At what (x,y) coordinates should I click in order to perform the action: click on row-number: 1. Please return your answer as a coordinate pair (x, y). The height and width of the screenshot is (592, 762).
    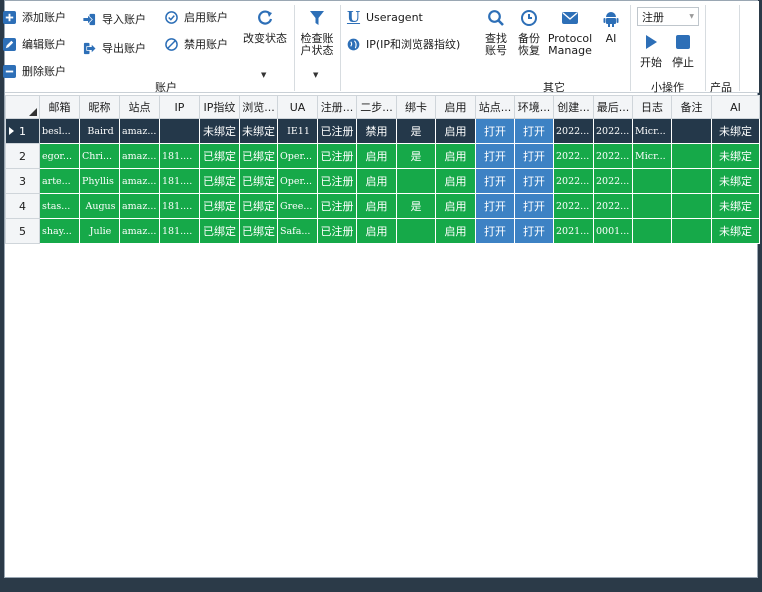
    Looking at the image, I should click on (22, 131).